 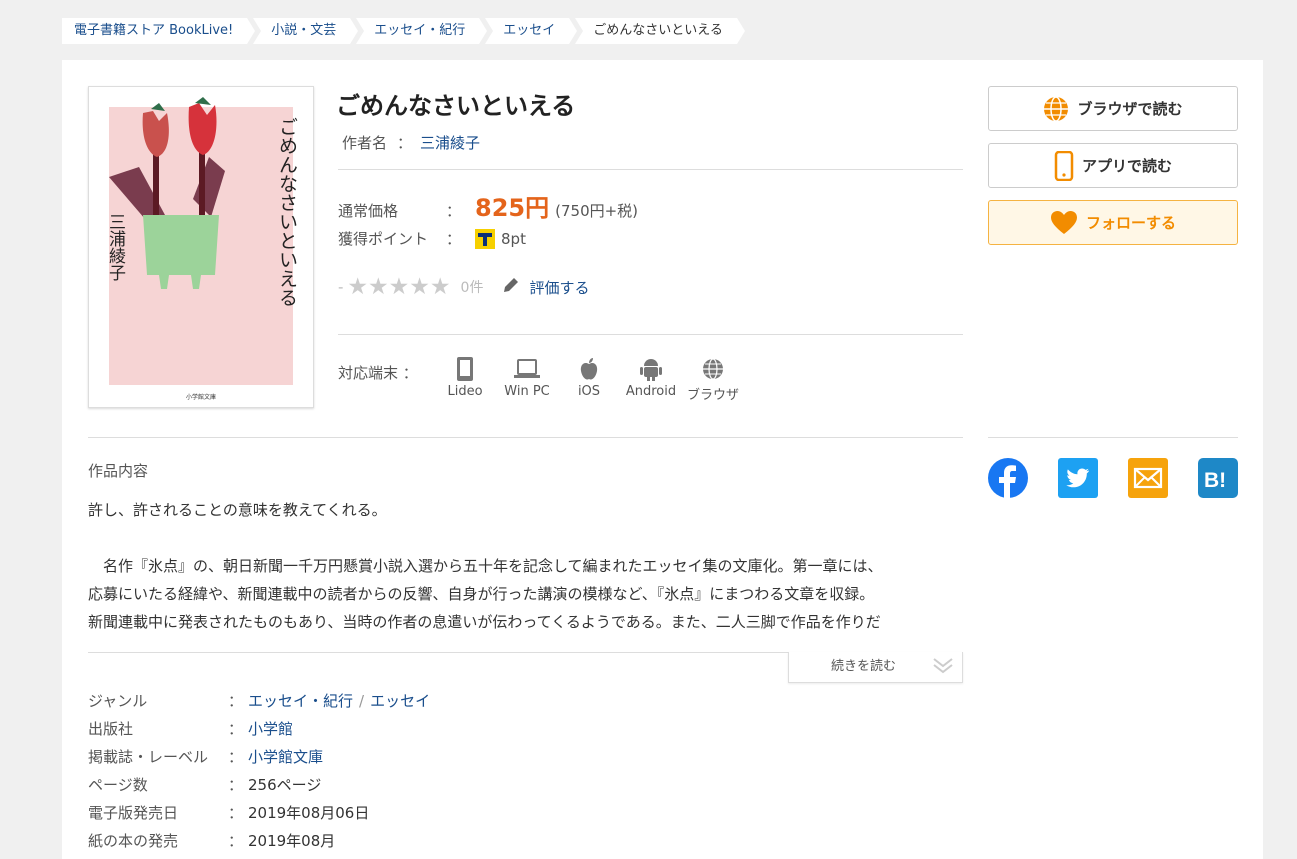 What do you see at coordinates (1063, 222) in the screenshot?
I see `heart-icon` at bounding box center [1063, 222].